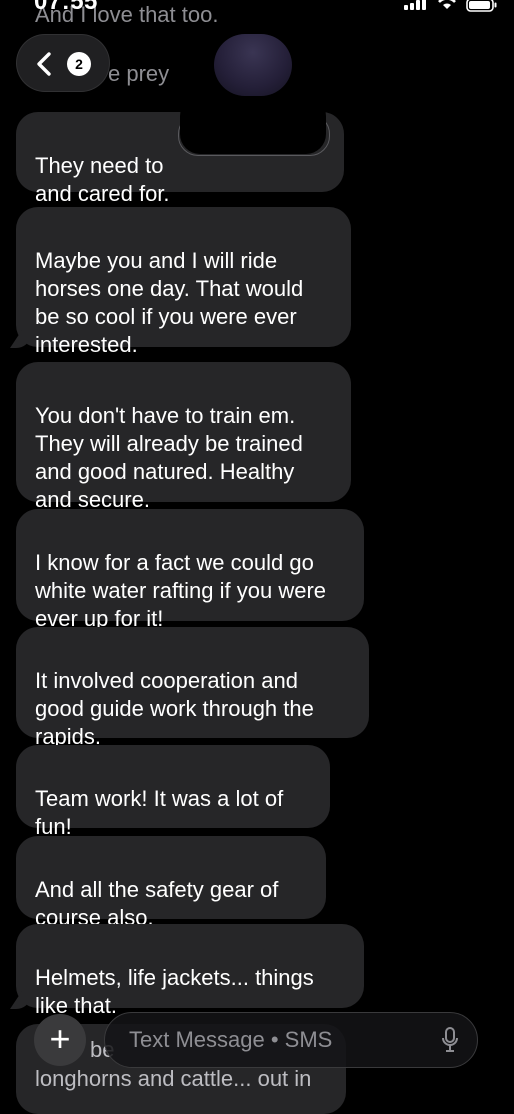 This screenshot has height=1114, width=514. I want to click on redaction-scribble, so click(253, 125).